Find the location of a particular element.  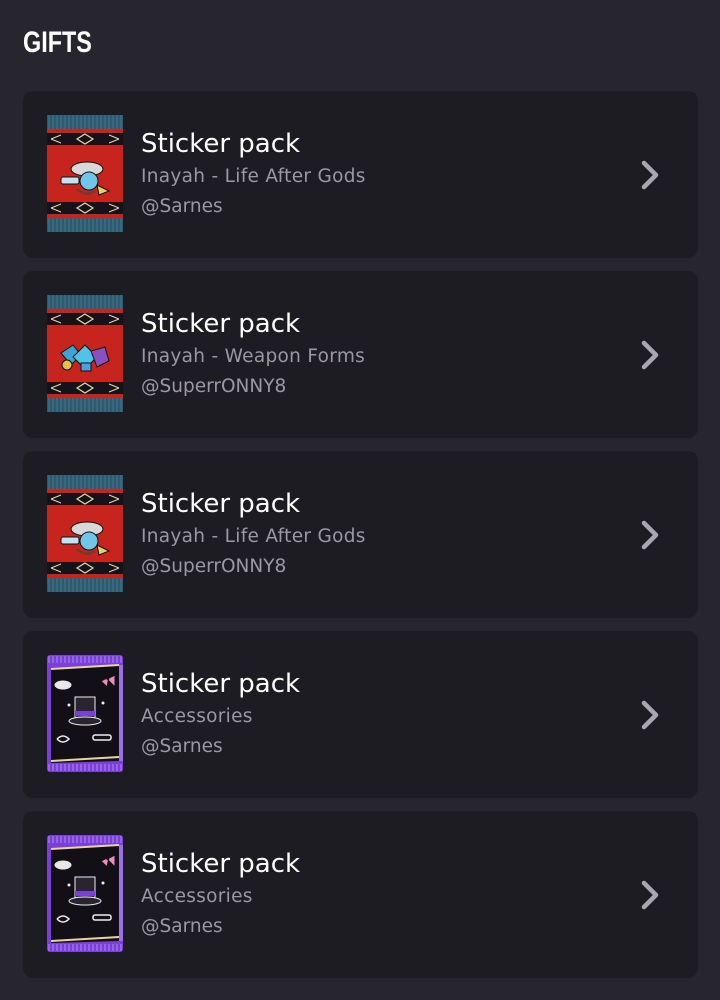

sticker-pack-name: Inayah - Weapon Forms is located at coordinates (253, 356).